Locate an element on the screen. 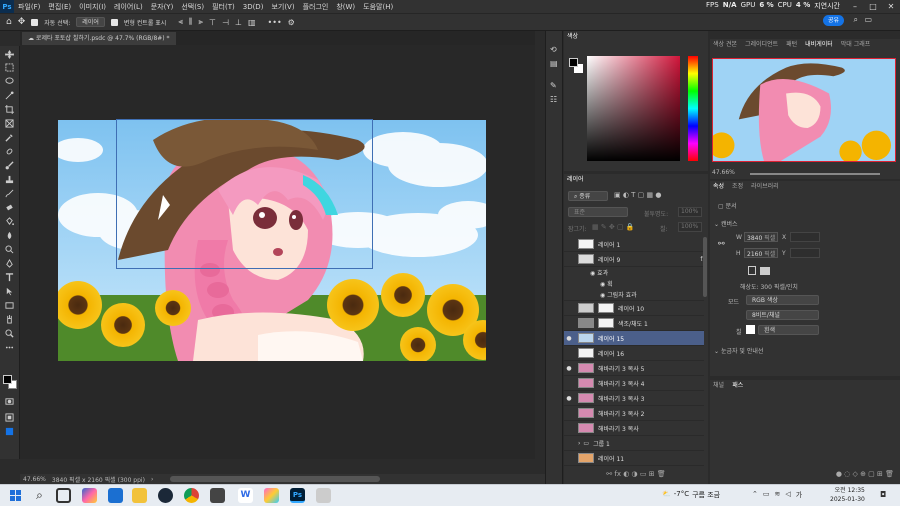 The height and width of the screenshot is (506, 900). layers-scrollbar is located at coordinates (705, 267).